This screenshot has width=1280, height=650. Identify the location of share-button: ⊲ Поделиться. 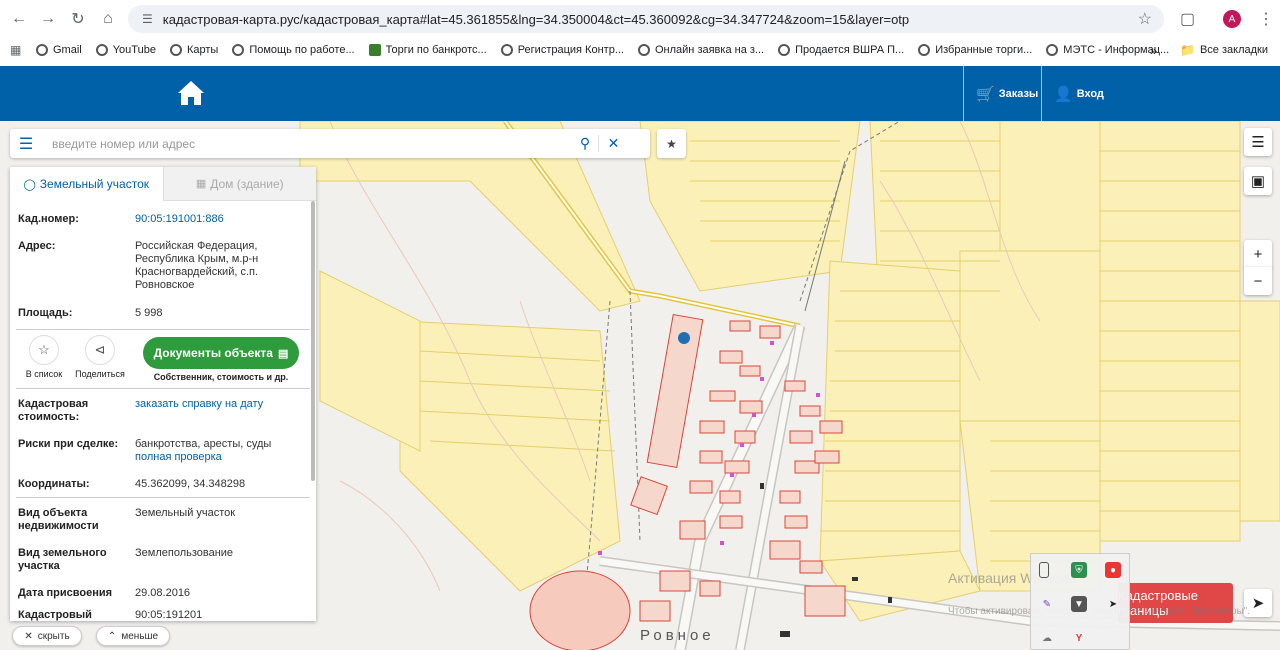
(100, 357).